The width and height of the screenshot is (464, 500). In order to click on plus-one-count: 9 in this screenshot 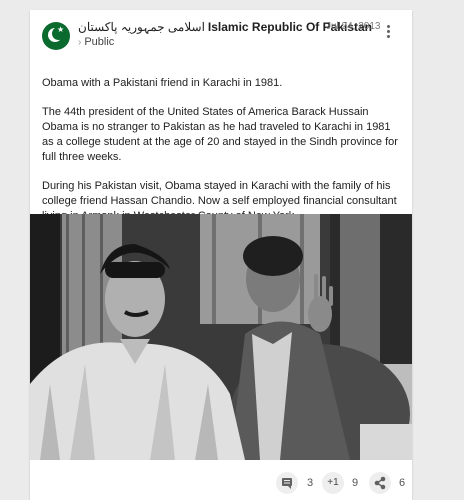, I will do `click(355, 483)`.